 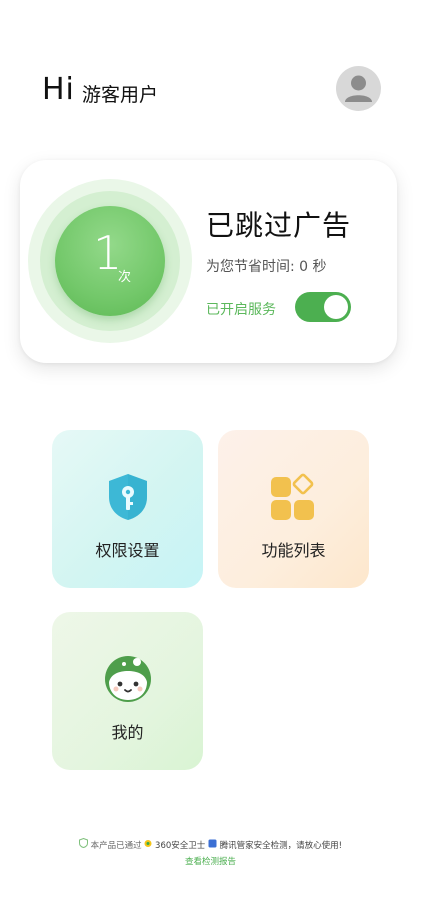 What do you see at coordinates (323, 307) in the screenshot?
I see `service-toggle` at bounding box center [323, 307].